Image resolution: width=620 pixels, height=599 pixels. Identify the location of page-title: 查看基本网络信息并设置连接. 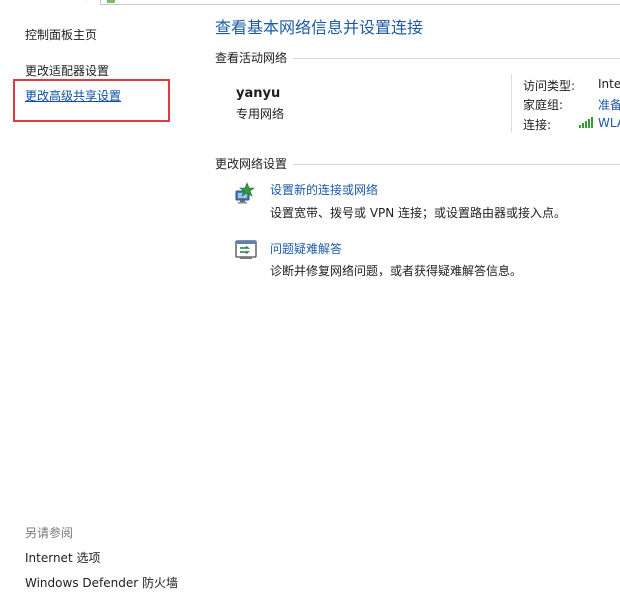
(319, 27).